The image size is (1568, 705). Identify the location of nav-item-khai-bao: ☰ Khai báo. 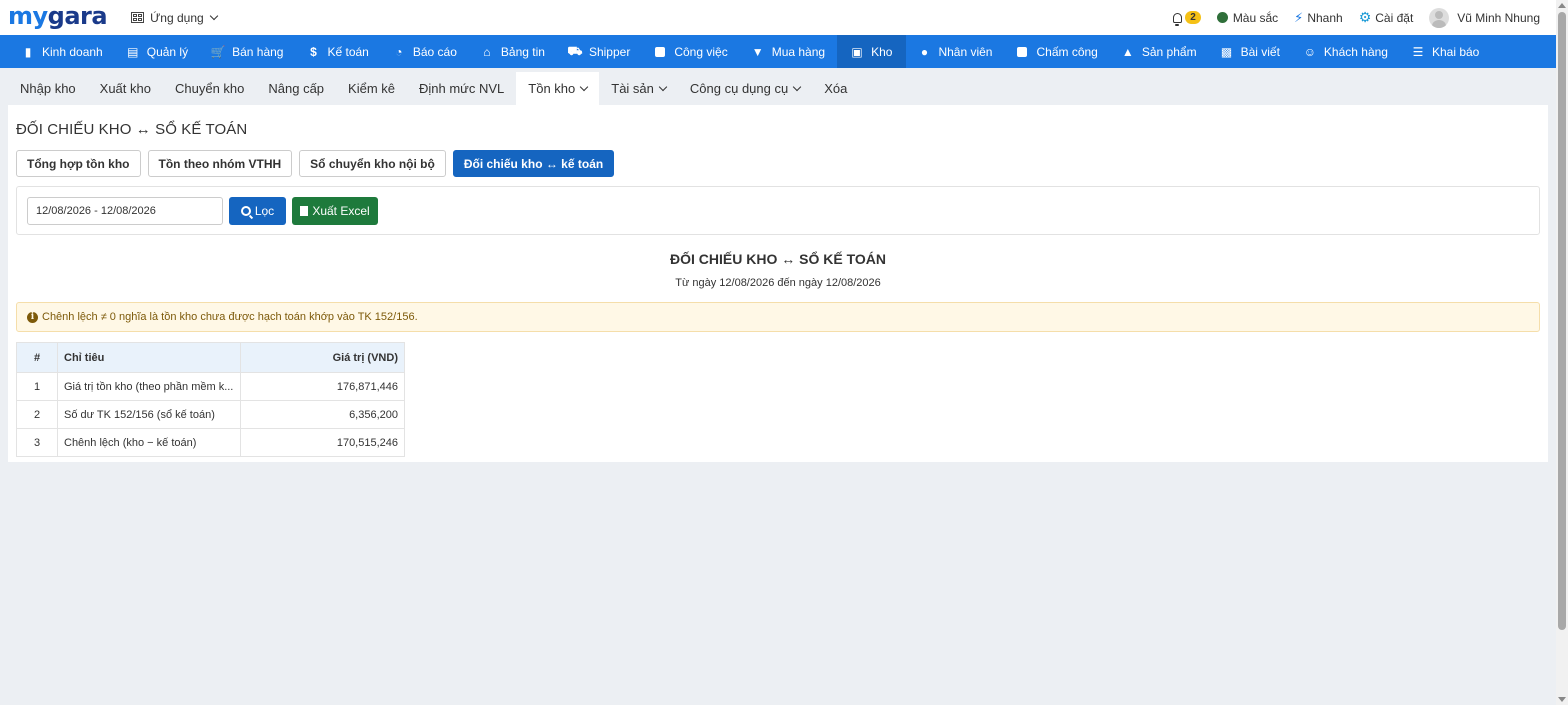
(1445, 51).